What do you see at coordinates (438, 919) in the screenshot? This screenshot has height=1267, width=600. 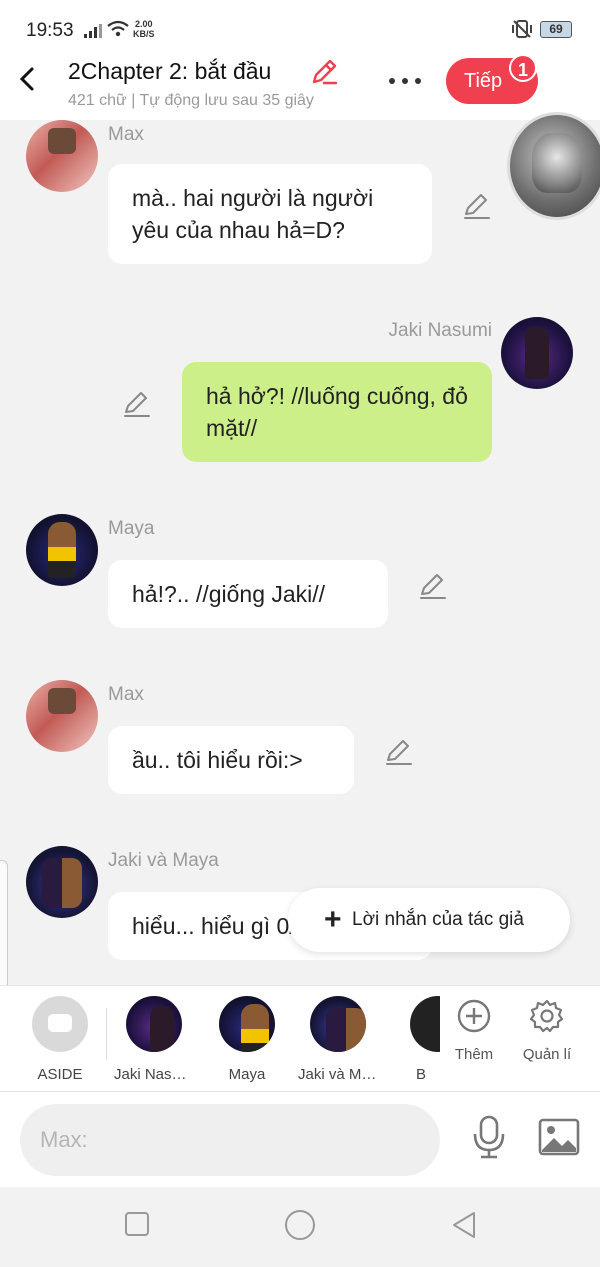 I see `author-note-label: Lời nhắn của tác giả` at bounding box center [438, 919].